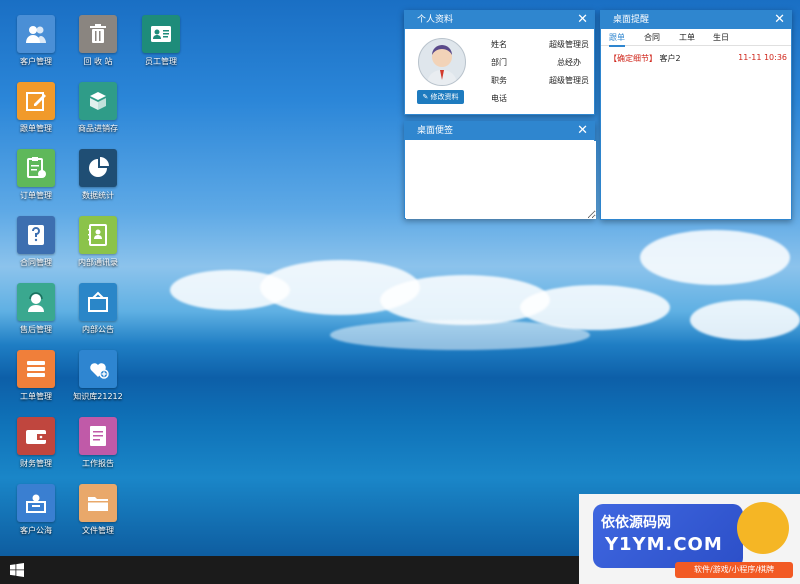  Describe the element at coordinates (444, 97) in the screenshot. I see `edit-profile-label: 修改资料` at that location.